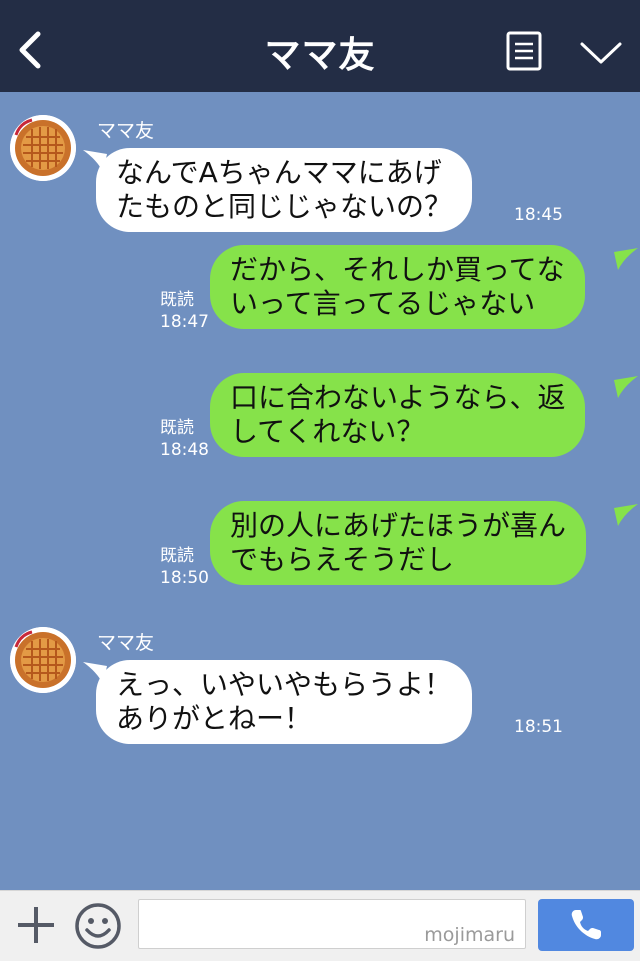 This screenshot has width=640, height=961. I want to click on read-receipt: 既読 18:48, so click(184, 439).